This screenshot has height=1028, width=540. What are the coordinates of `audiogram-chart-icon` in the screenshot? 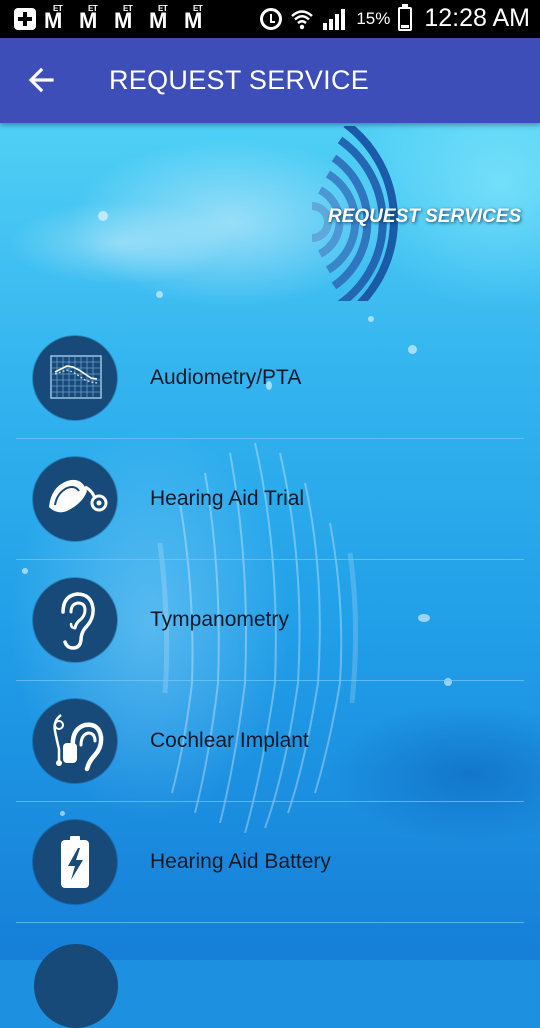 It's located at (75, 378).